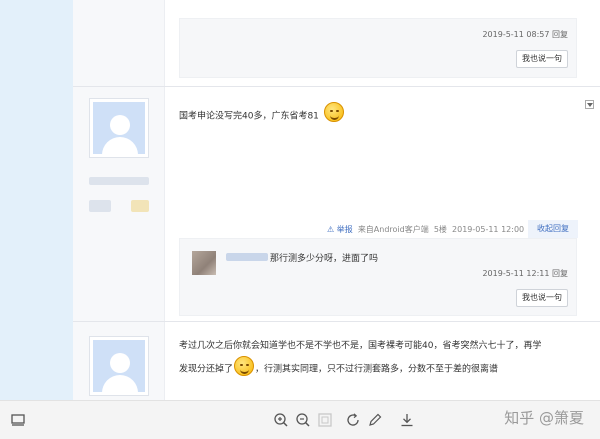 This screenshot has height=439, width=600. I want to click on smiley-emoji-icon, so click(333, 112).